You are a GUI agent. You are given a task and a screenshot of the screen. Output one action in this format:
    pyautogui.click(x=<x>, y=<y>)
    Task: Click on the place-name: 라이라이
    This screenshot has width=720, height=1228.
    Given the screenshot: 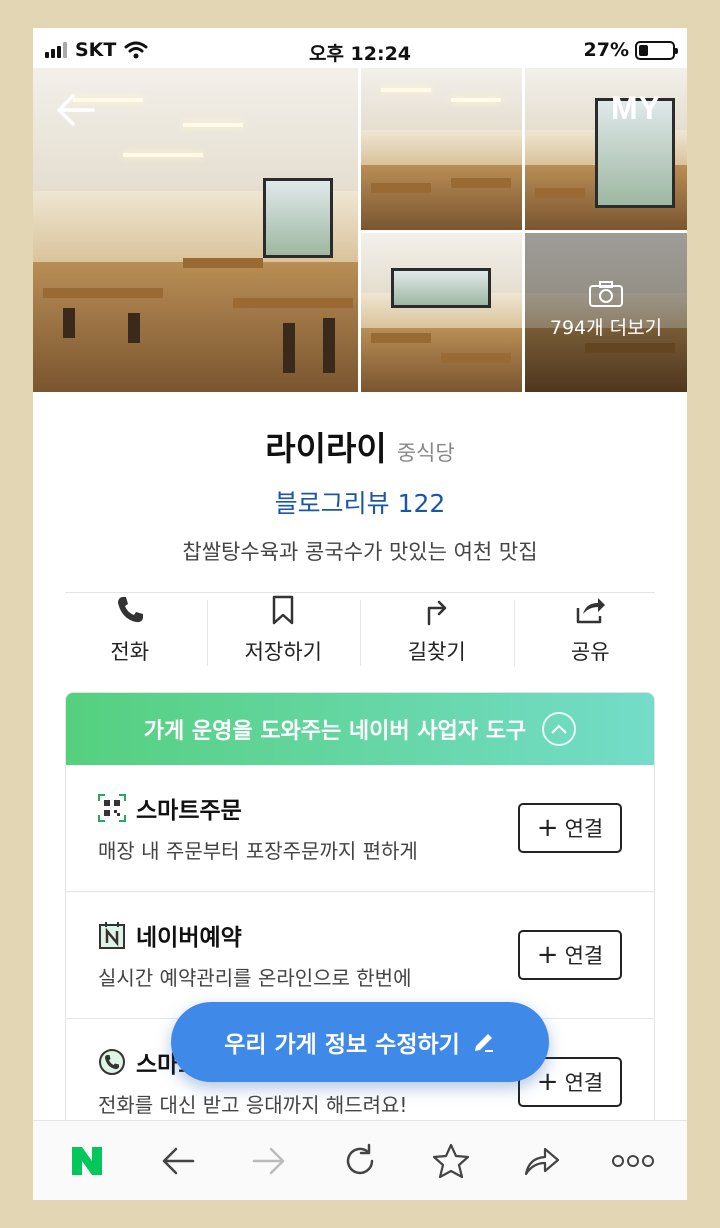 What is the action you would take?
    pyautogui.click(x=326, y=448)
    